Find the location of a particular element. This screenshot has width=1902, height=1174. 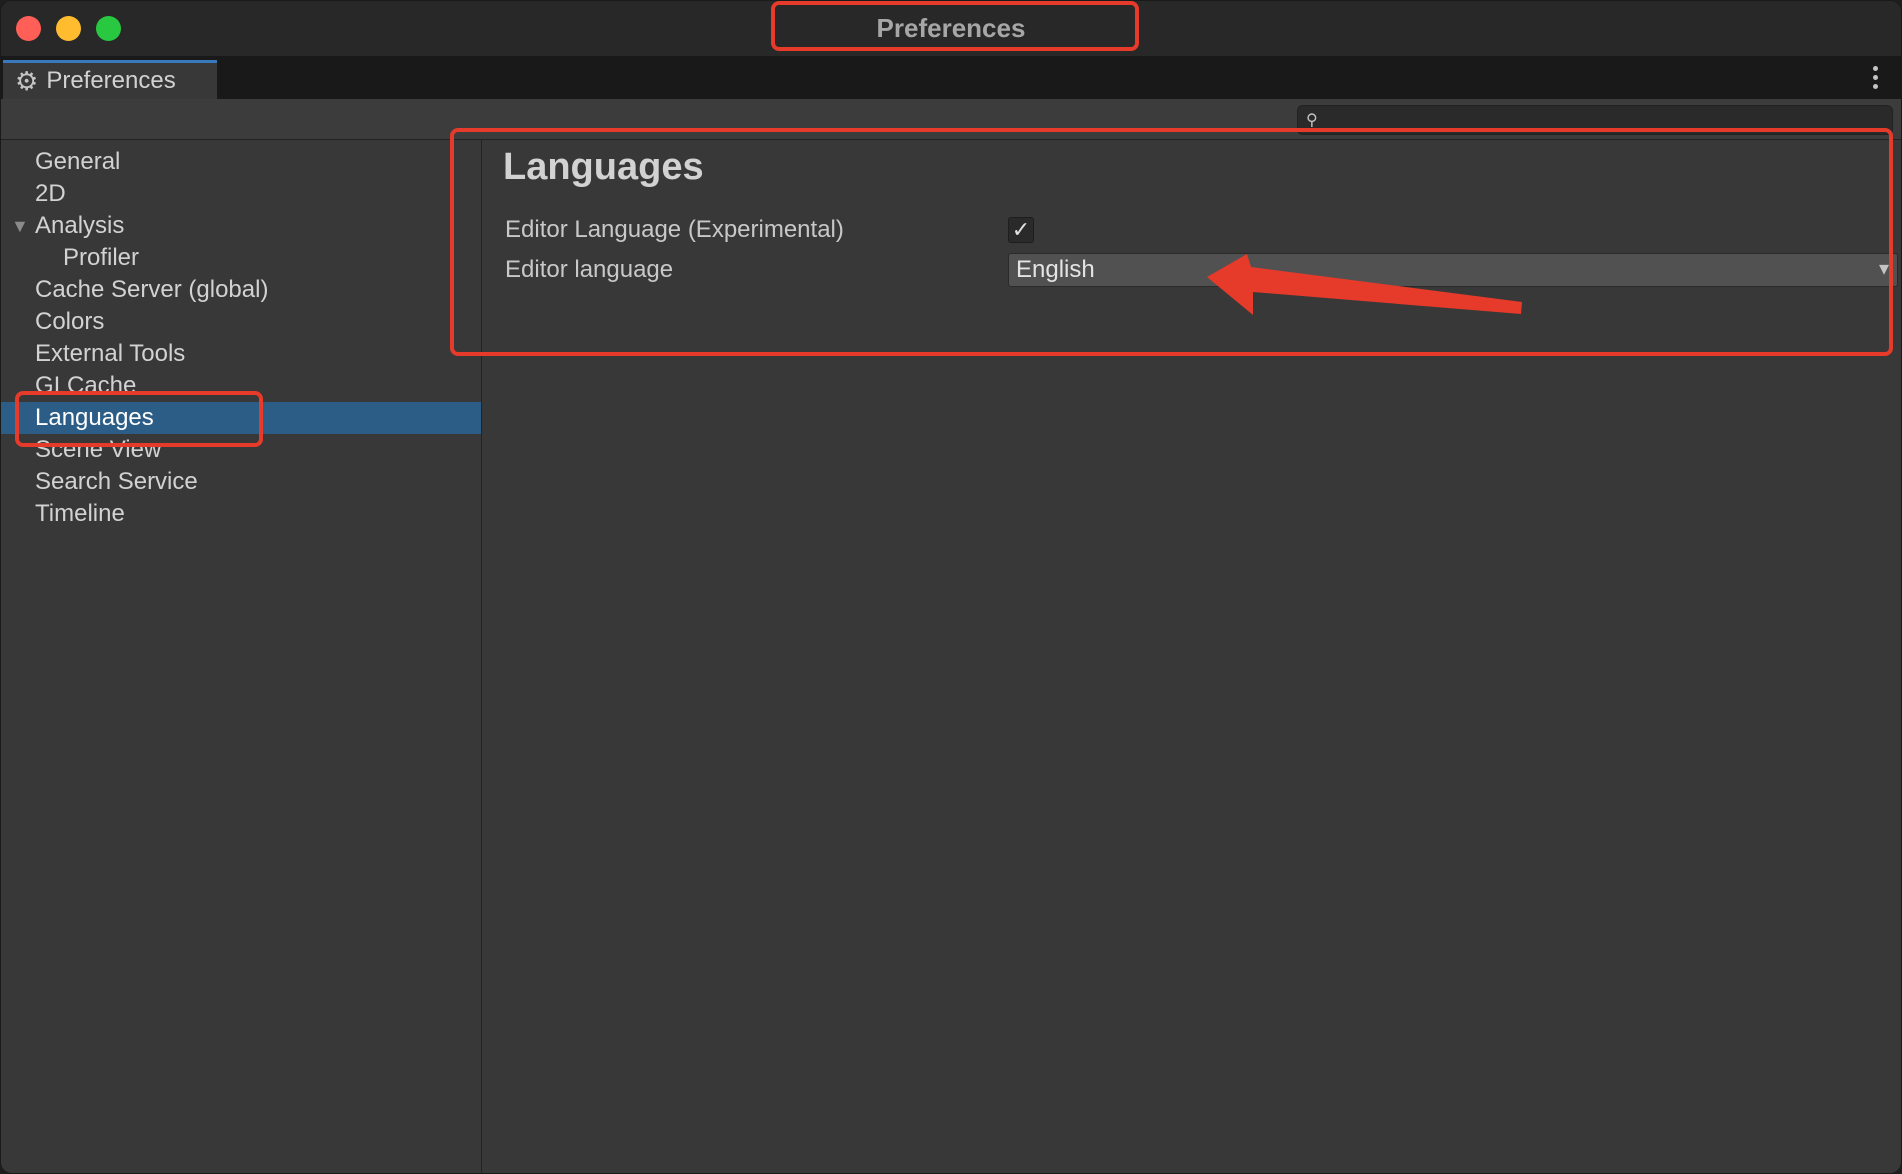

sidebar-item-label: Scene View is located at coordinates (98, 449).